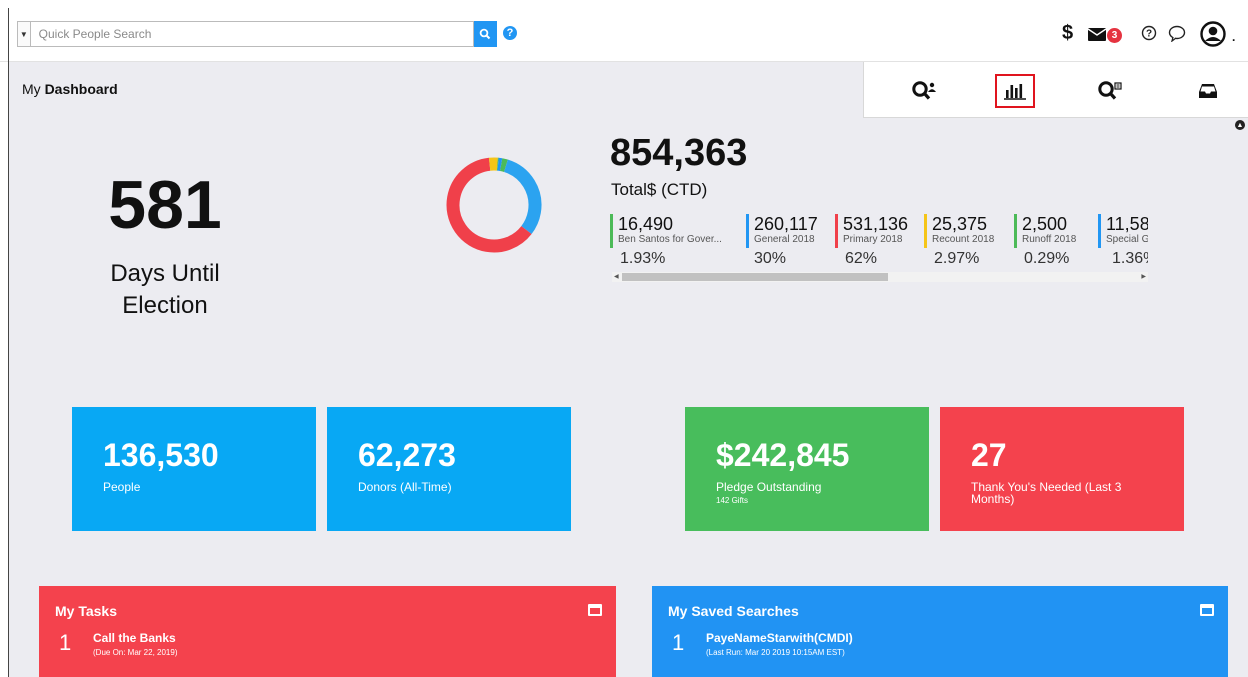 The height and width of the screenshot is (677, 1248). I want to click on breakdown-value: 16,490, so click(646, 224).